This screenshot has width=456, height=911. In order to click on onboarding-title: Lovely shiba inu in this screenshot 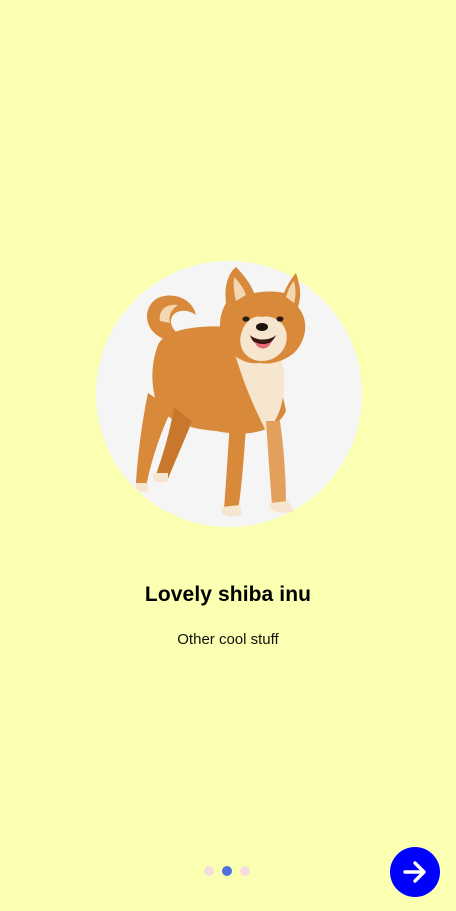, I will do `click(228, 594)`.